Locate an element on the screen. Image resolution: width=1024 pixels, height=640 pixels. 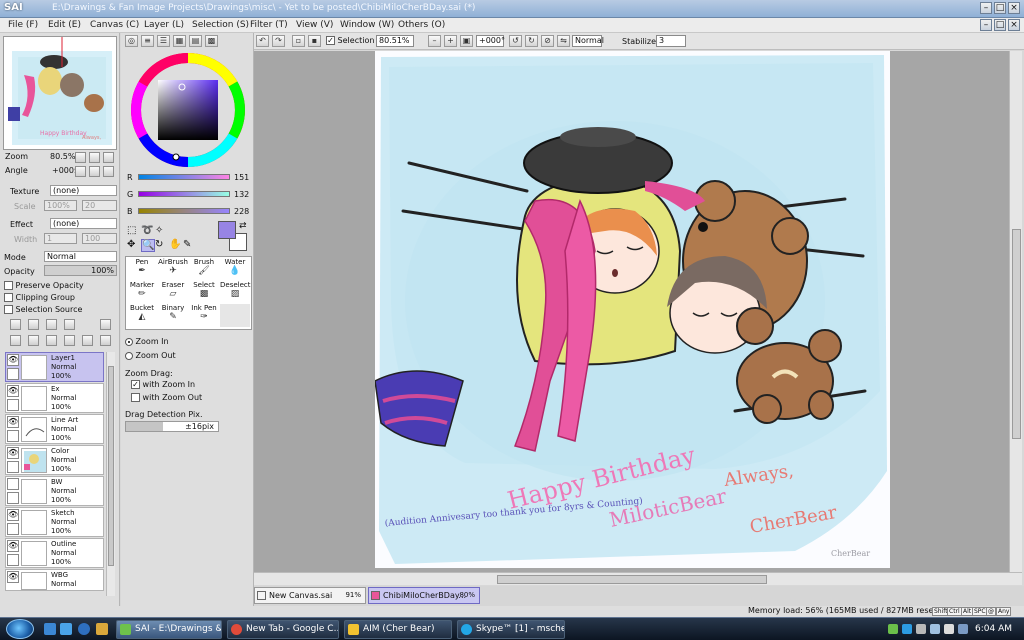
tool-select: Select ▩ is located at coordinates (204, 292).